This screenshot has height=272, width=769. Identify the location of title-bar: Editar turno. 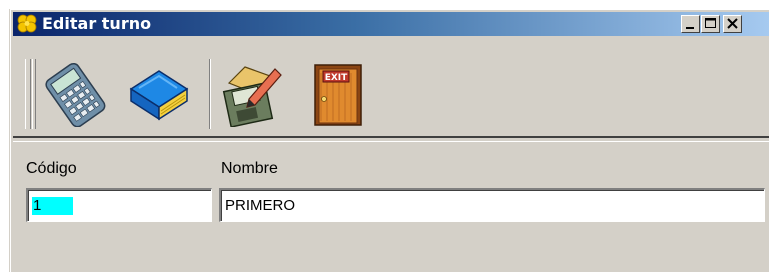
(391, 24).